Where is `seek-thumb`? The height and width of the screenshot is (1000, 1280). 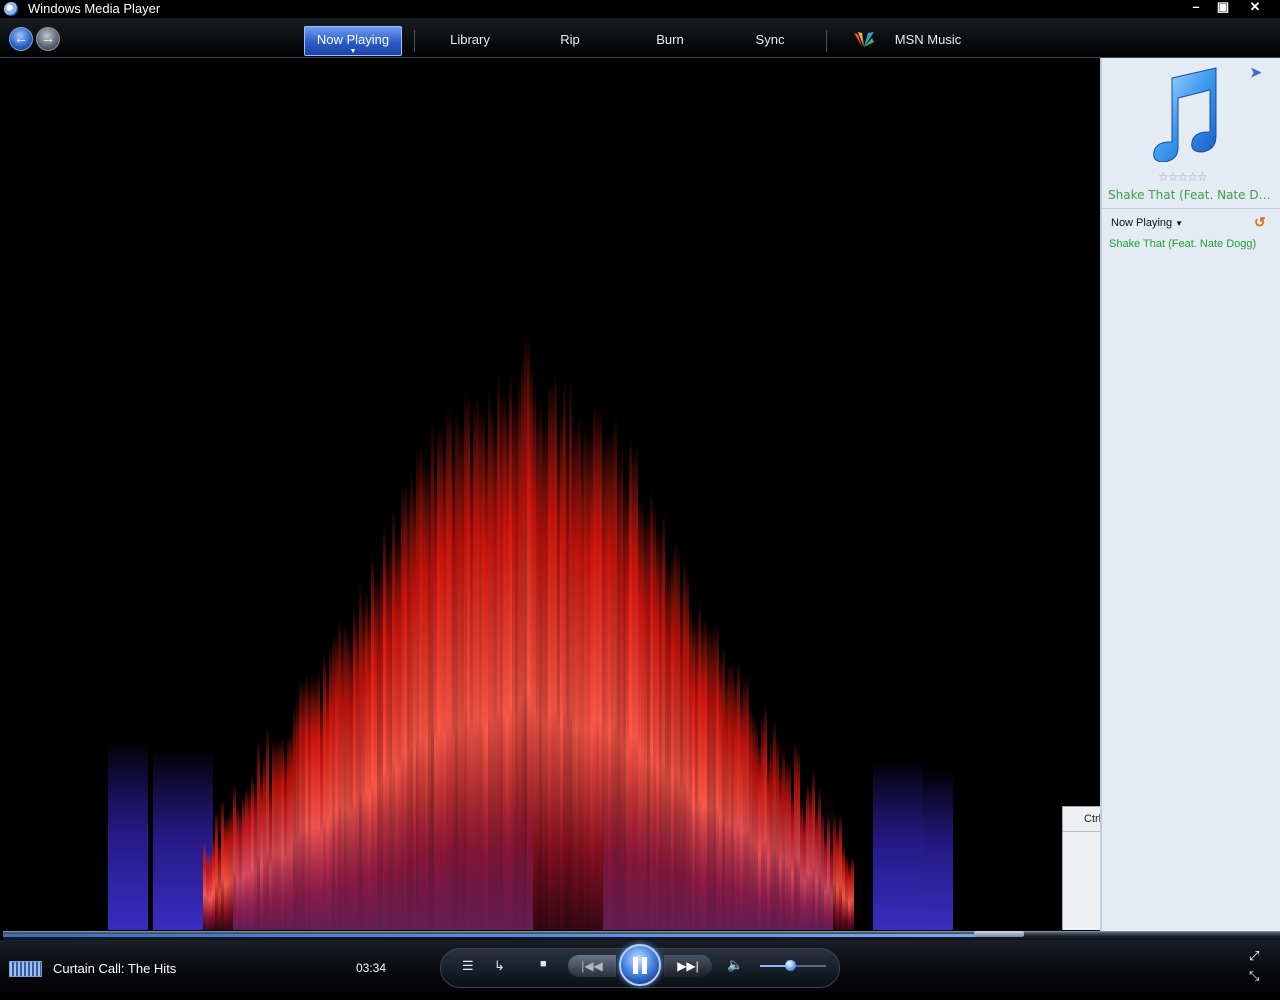
seek-thumb is located at coordinates (999, 934).